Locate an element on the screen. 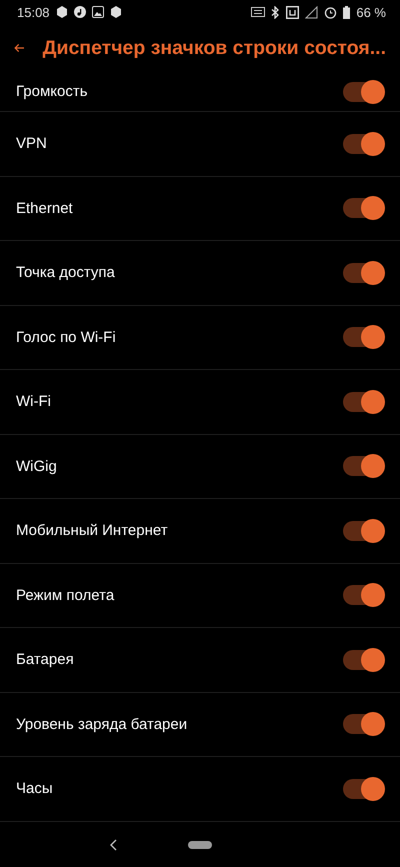 This screenshot has height=867, width=400. setting-label: Режим полета is located at coordinates (66, 595).